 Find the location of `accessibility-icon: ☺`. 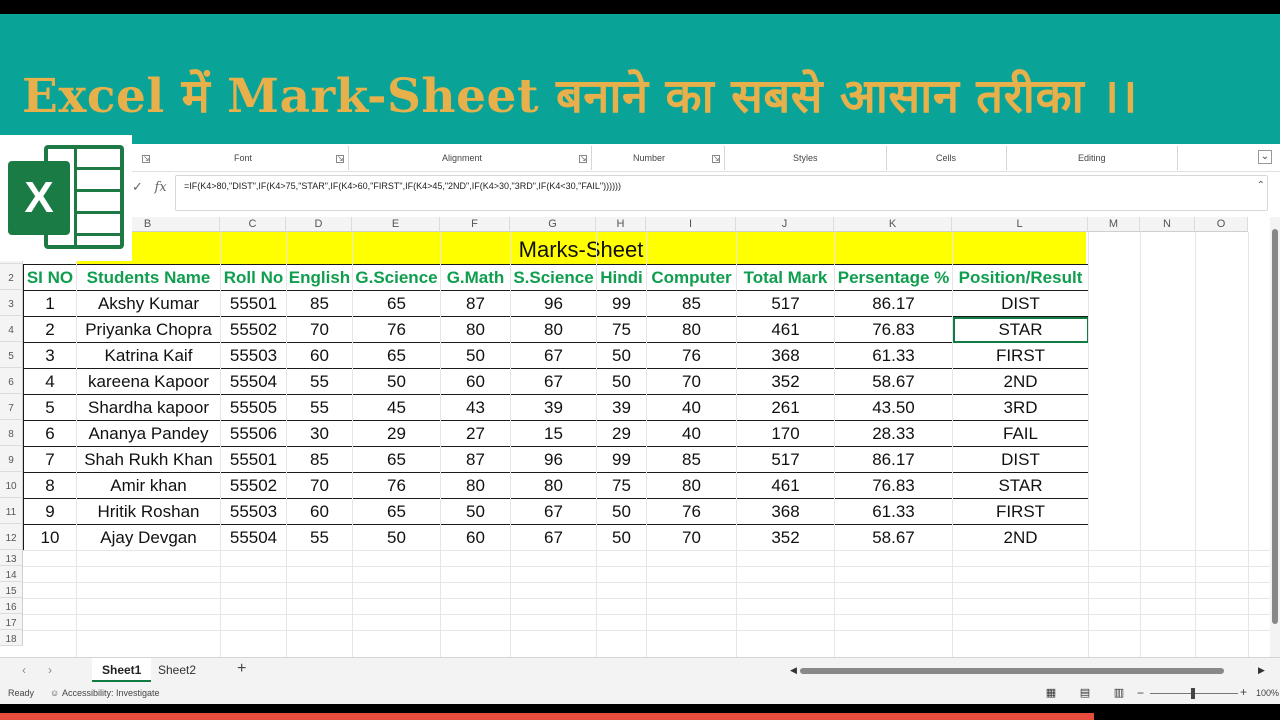

accessibility-icon: ☺ is located at coordinates (54, 693).